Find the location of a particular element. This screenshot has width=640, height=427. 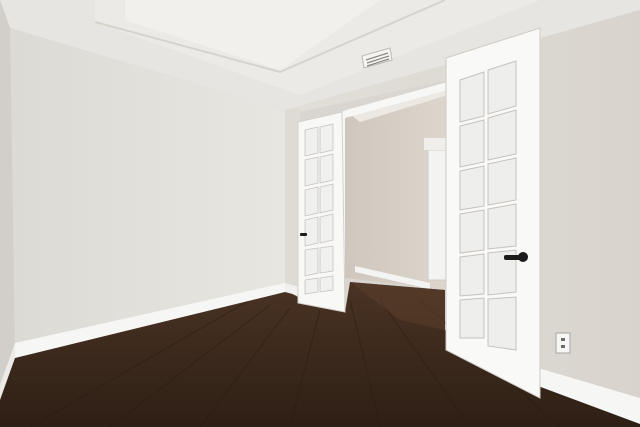

hallway-door is located at coordinates (437, 215).